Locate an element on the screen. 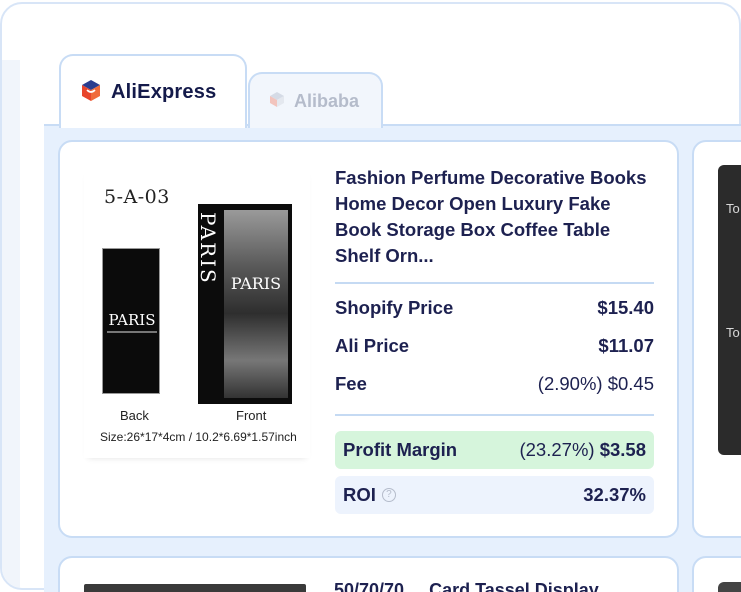  book-back-picture: PARIS is located at coordinates (131, 321).